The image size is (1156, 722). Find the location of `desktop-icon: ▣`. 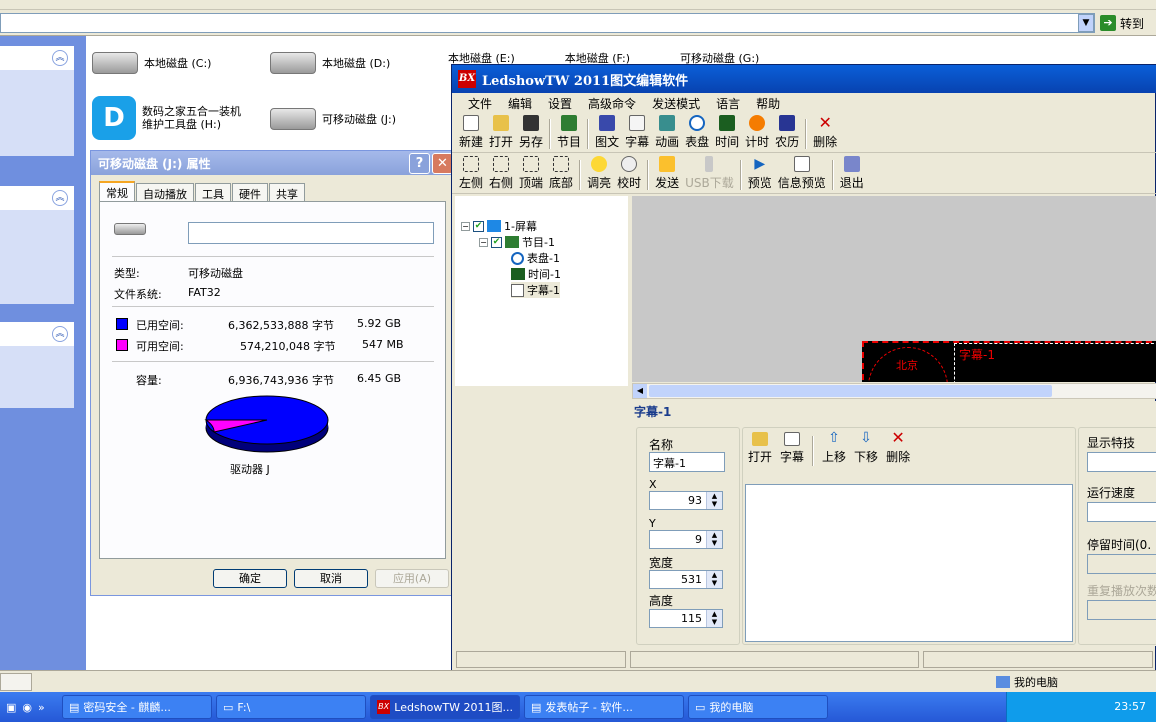

desktop-icon: ▣ is located at coordinates (11, 707).